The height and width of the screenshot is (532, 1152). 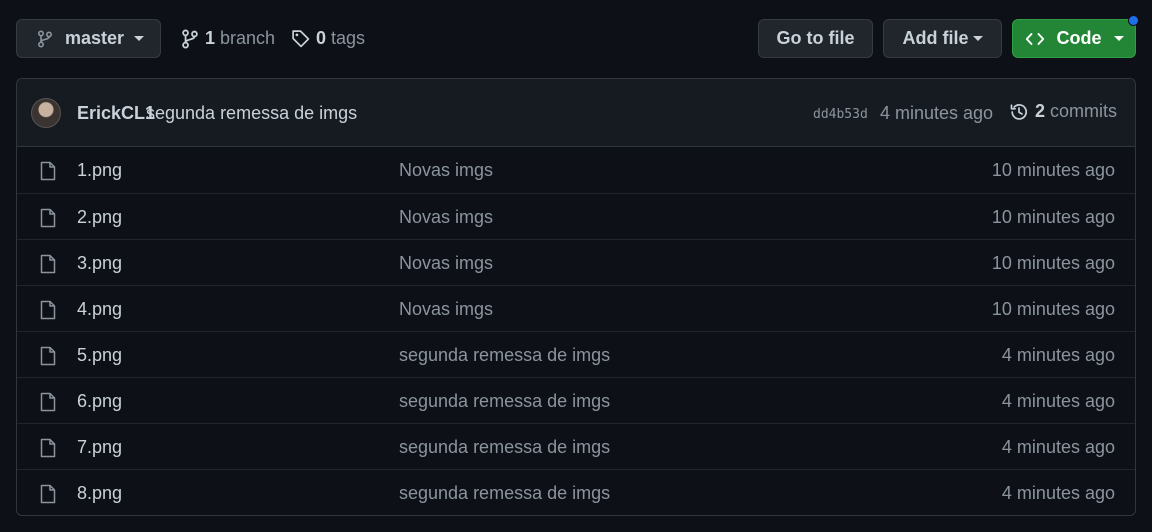 What do you see at coordinates (301, 39) in the screenshot?
I see `tag-icon` at bounding box center [301, 39].